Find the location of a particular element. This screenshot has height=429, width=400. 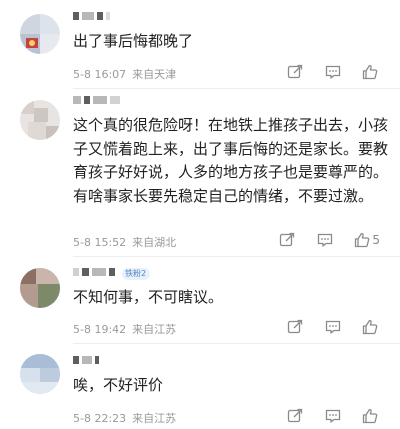

comment-date: 5-8 15:52 is located at coordinates (100, 242).